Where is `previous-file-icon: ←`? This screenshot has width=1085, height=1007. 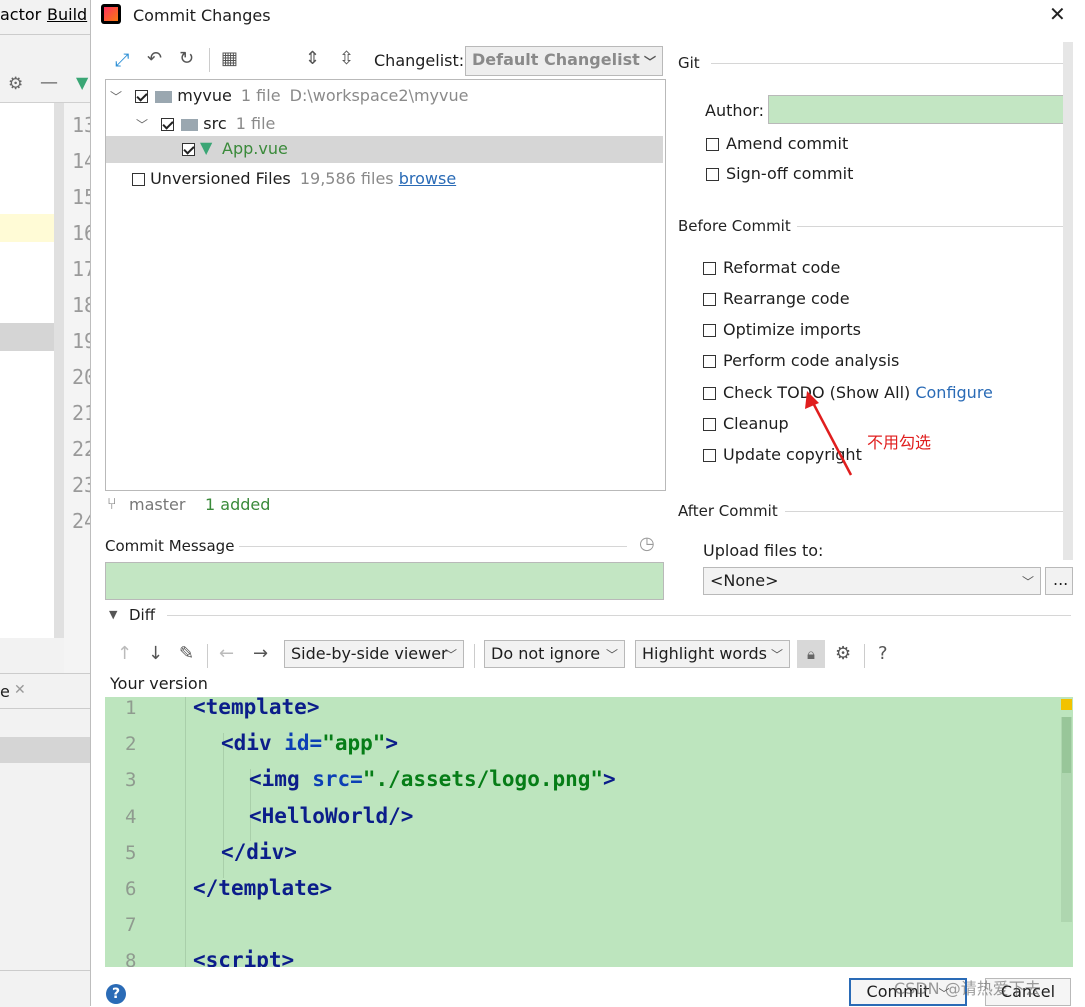 previous-file-icon: ← is located at coordinates (226, 653).